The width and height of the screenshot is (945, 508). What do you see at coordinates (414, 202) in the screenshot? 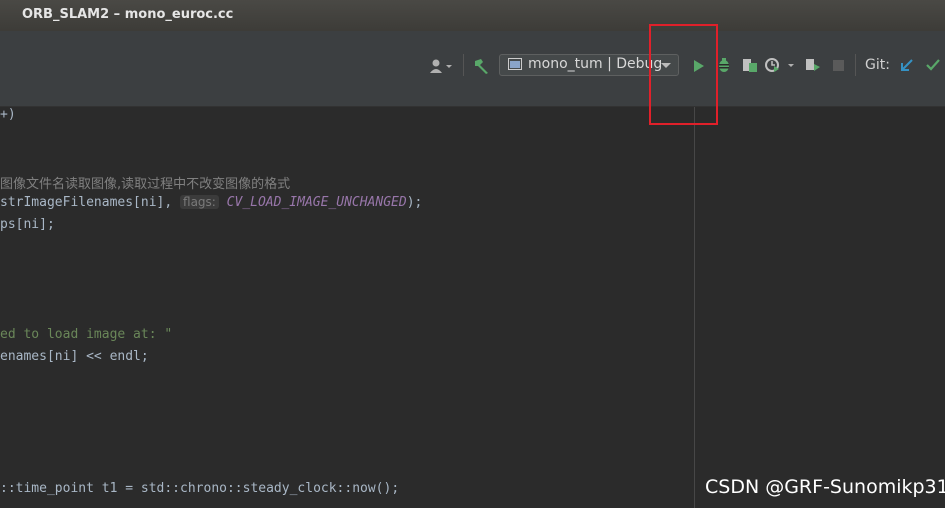
I see `code-text: );` at bounding box center [414, 202].